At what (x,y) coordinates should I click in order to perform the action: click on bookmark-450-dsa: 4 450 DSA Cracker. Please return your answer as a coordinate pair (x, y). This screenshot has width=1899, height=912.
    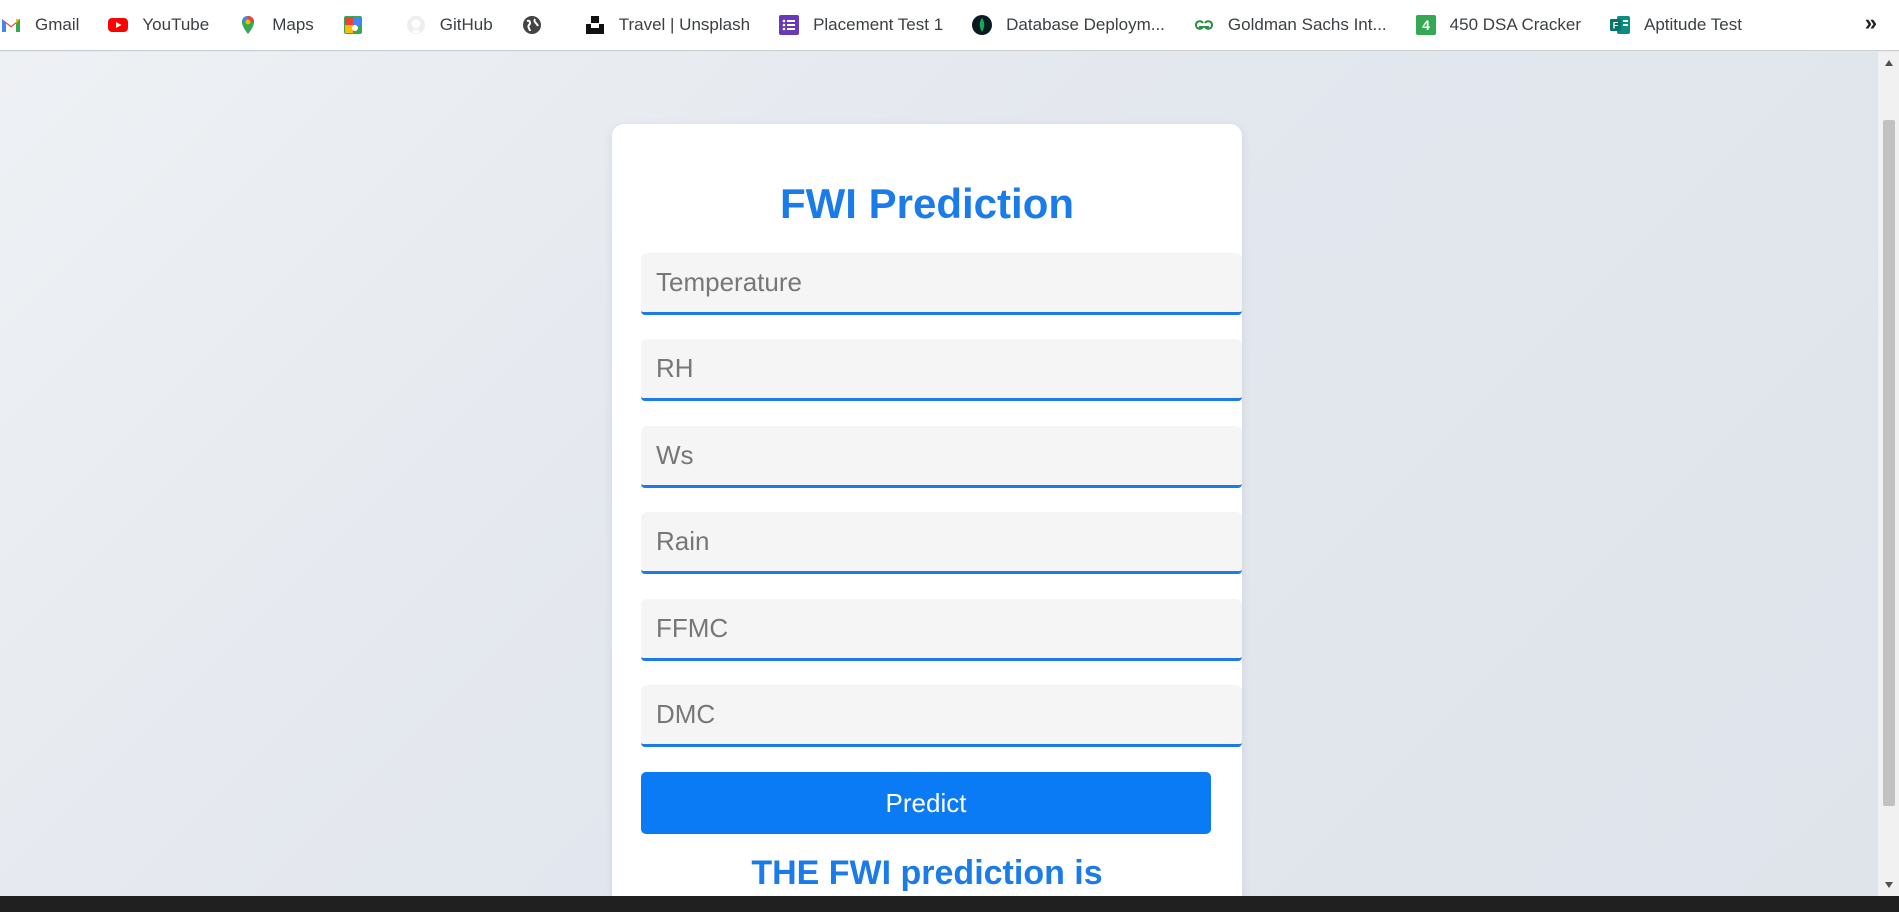
    Looking at the image, I should click on (1503, 25).